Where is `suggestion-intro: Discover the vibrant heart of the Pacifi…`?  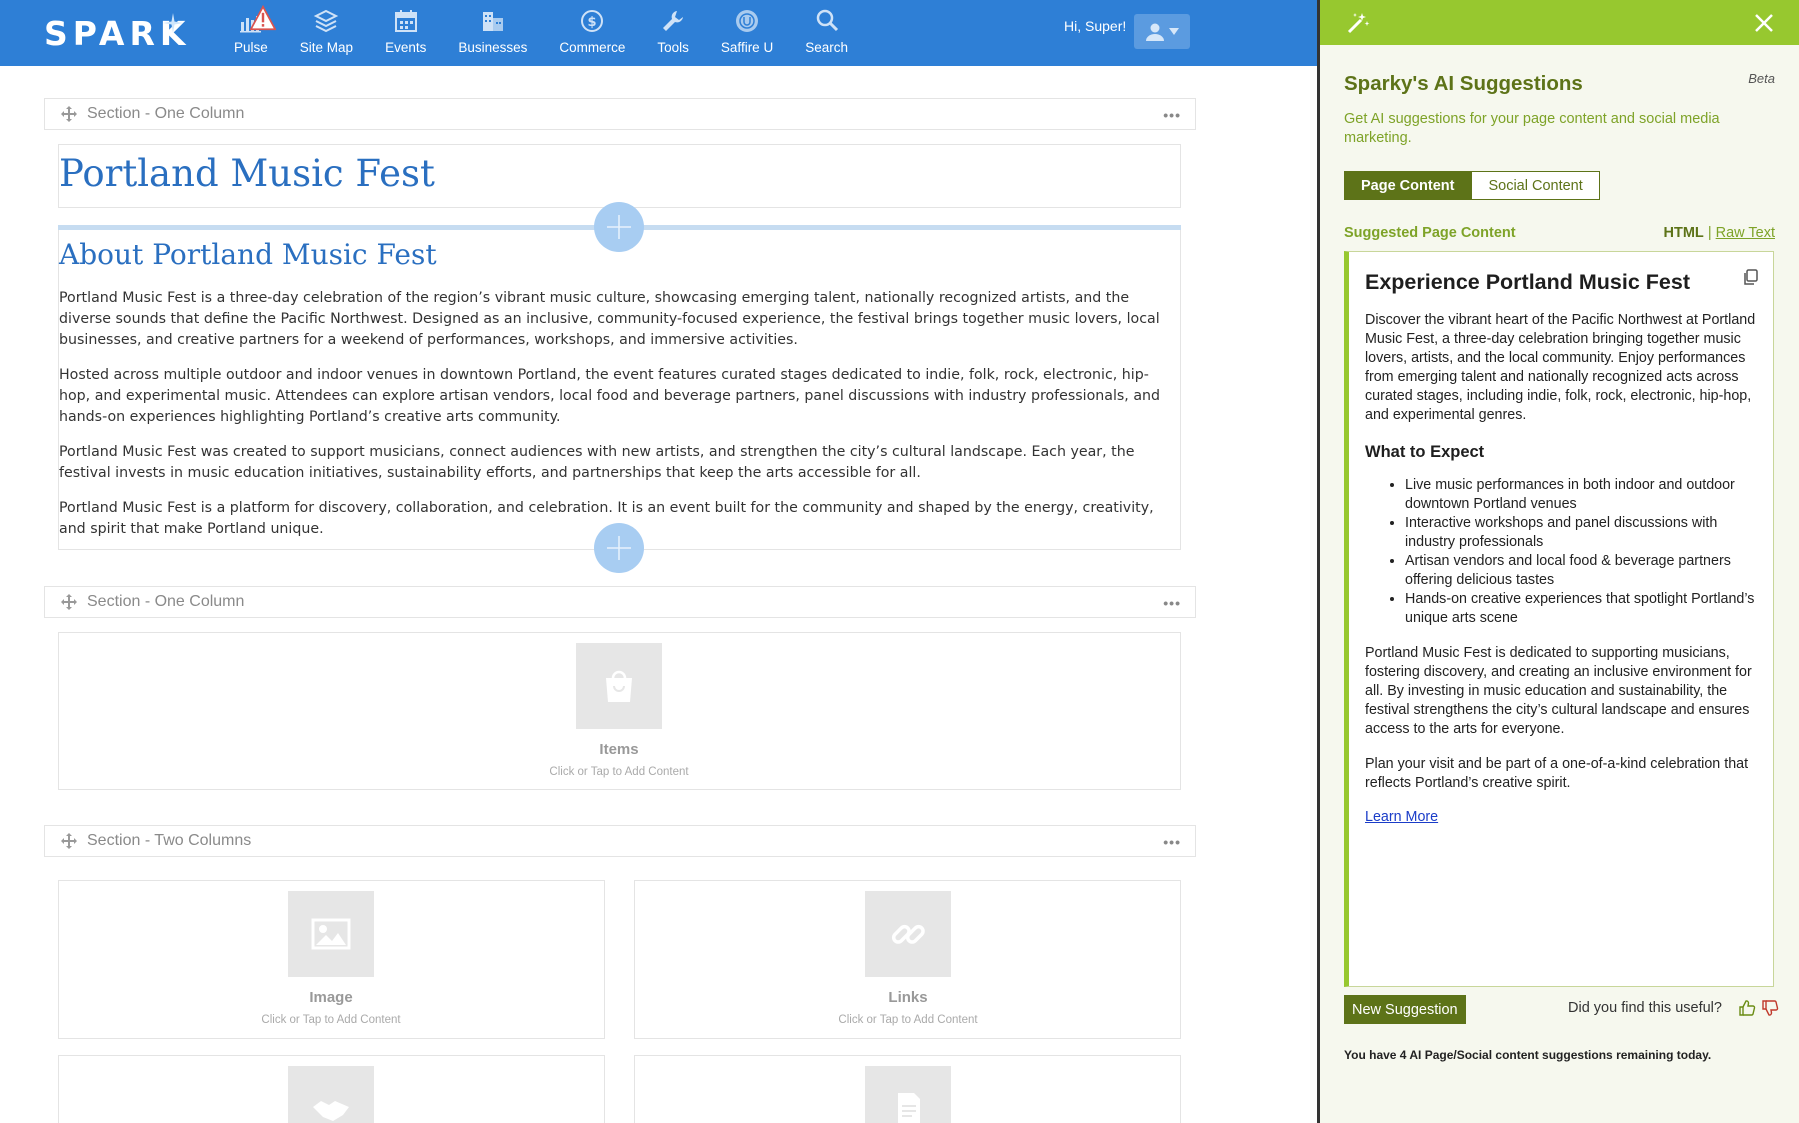 suggestion-intro: Discover the vibrant heart of the Pacifi… is located at coordinates (1560, 367).